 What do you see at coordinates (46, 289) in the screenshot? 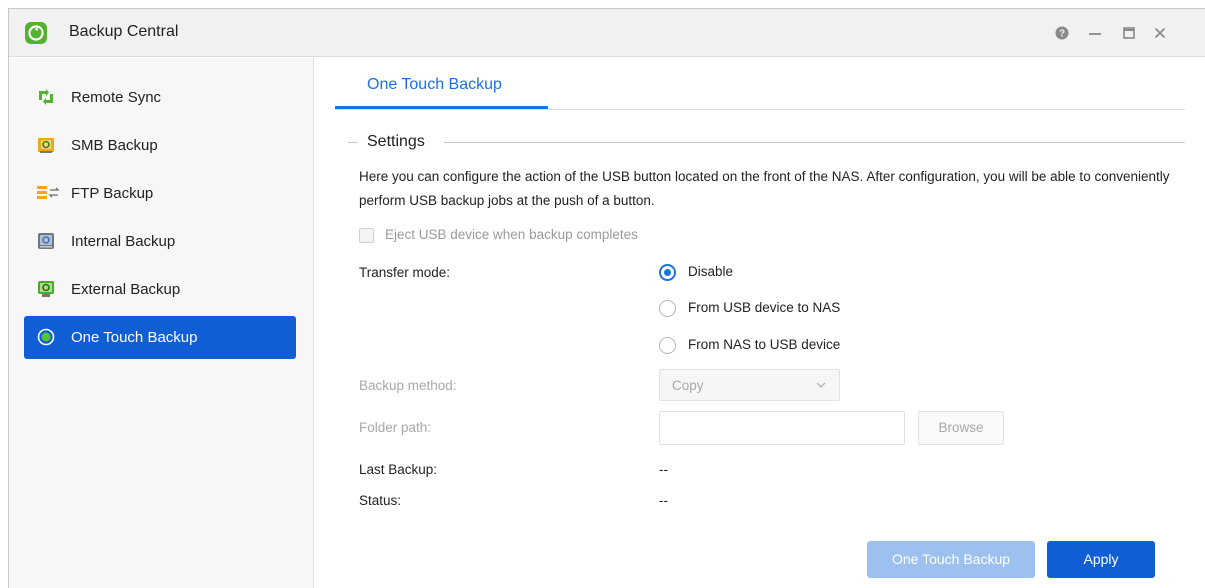
I see `external-backup-icon` at bounding box center [46, 289].